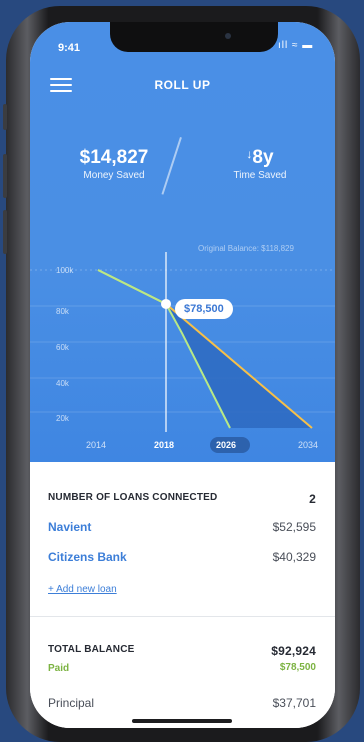  What do you see at coordinates (87, 557) in the screenshot?
I see `loan-name: Citizens Bank` at bounding box center [87, 557].